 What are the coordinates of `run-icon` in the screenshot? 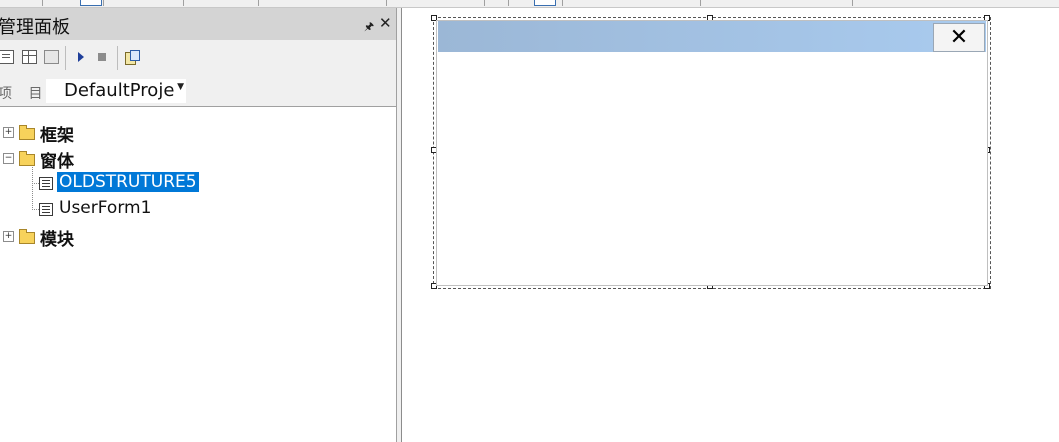 It's located at (81, 57).